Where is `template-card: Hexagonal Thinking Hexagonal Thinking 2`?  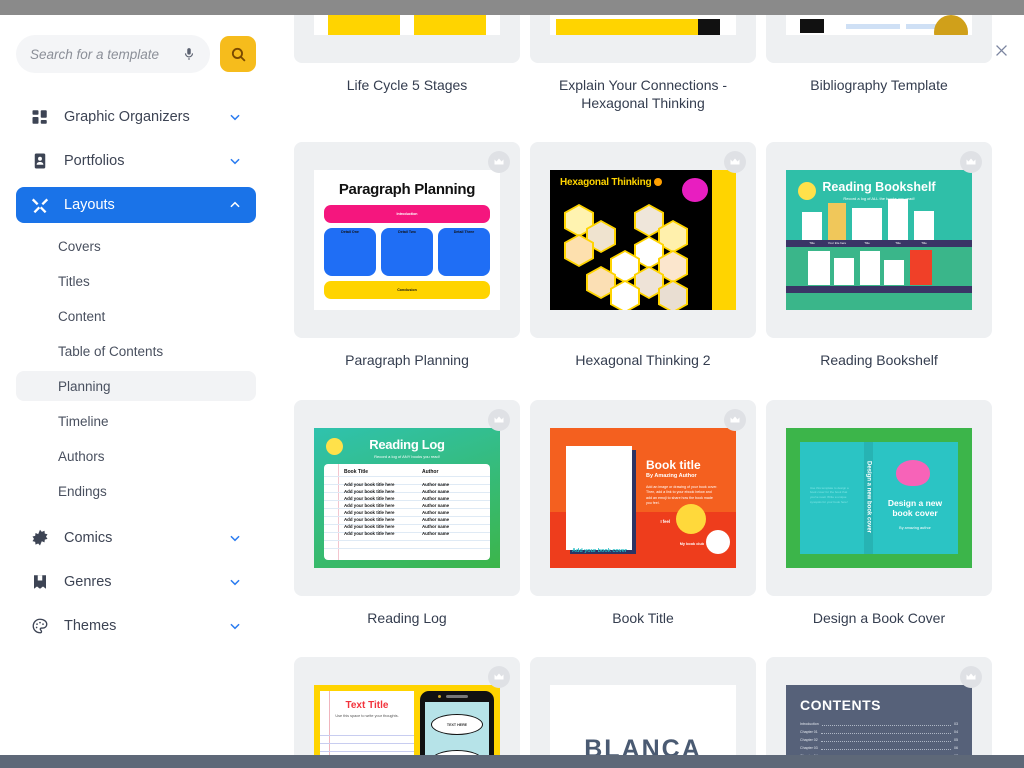 template-card: Hexagonal Thinking Hexagonal Thinking 2 is located at coordinates (643, 266).